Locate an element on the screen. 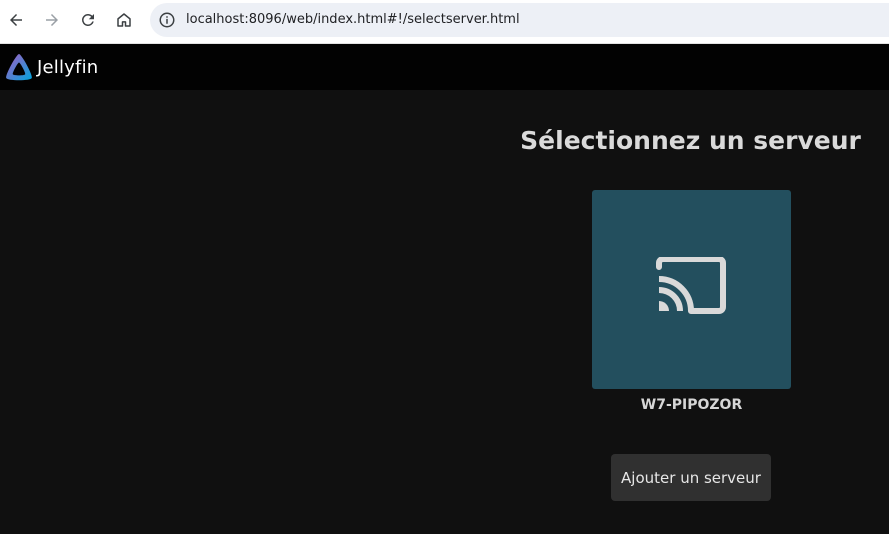 Image resolution: width=889 pixels, height=534 pixels. back-button is located at coordinates (16, 20).